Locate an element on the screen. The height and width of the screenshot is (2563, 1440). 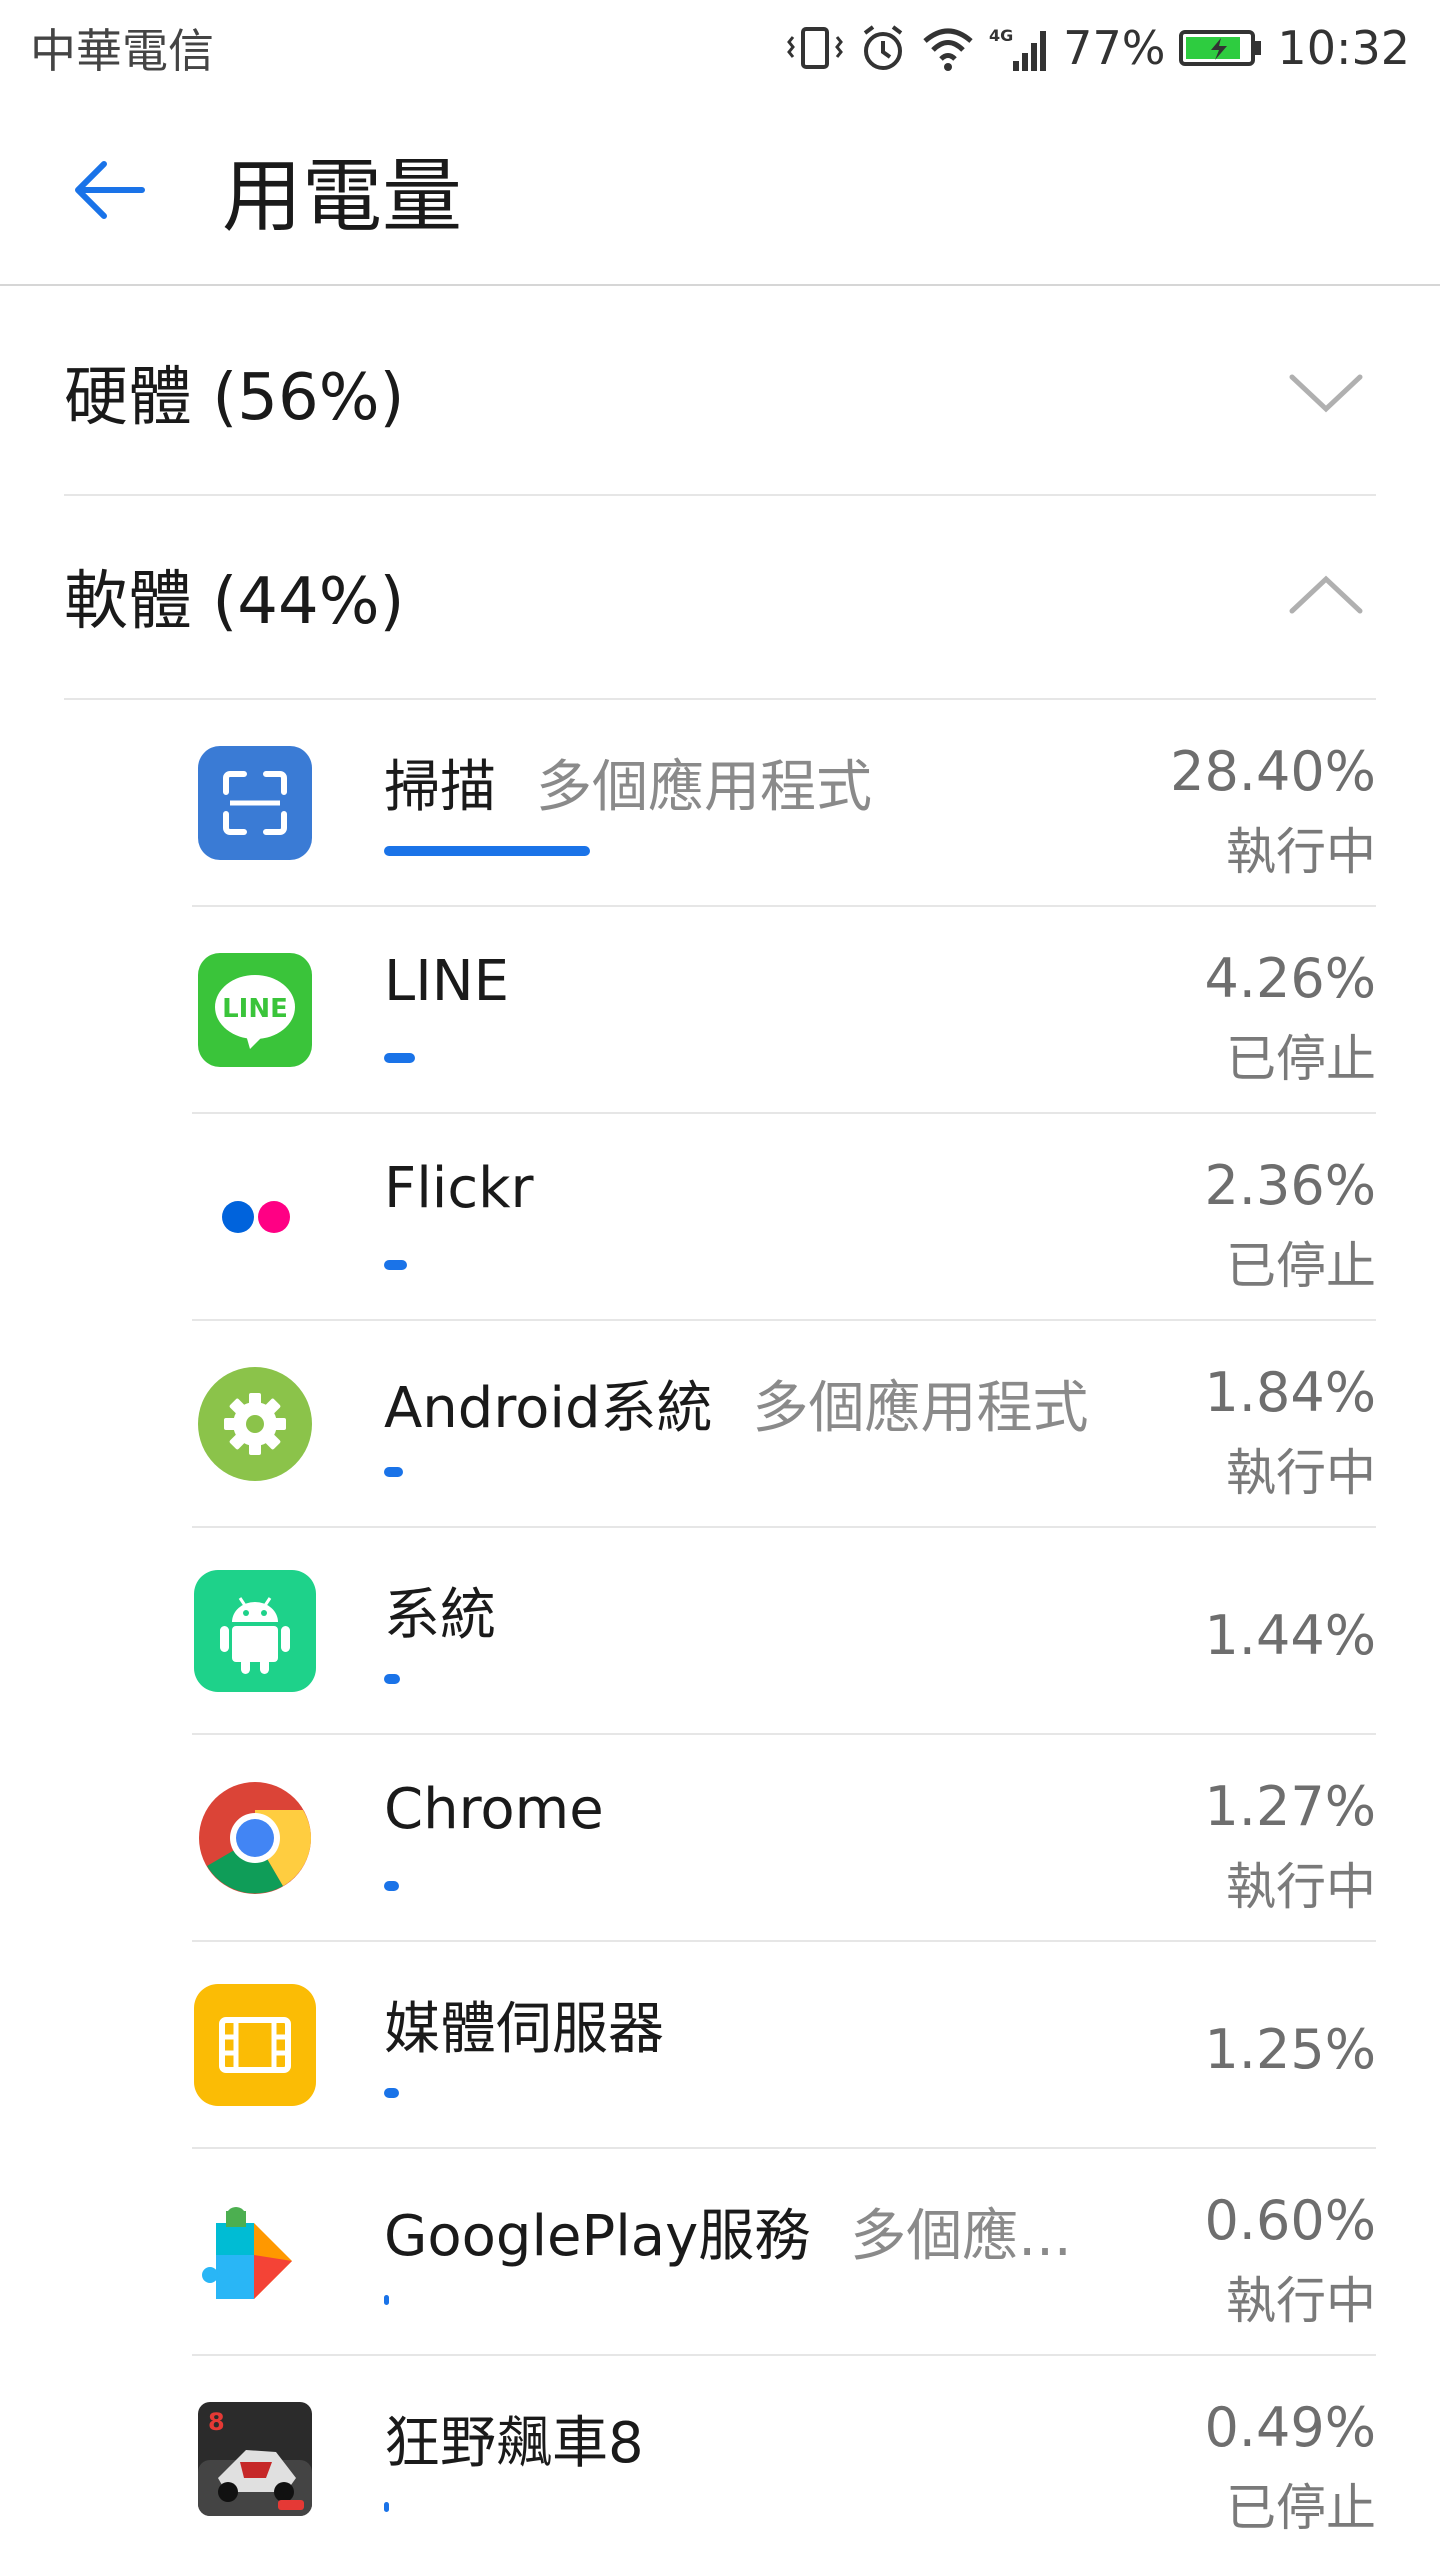
film-icon is located at coordinates (255, 2045).